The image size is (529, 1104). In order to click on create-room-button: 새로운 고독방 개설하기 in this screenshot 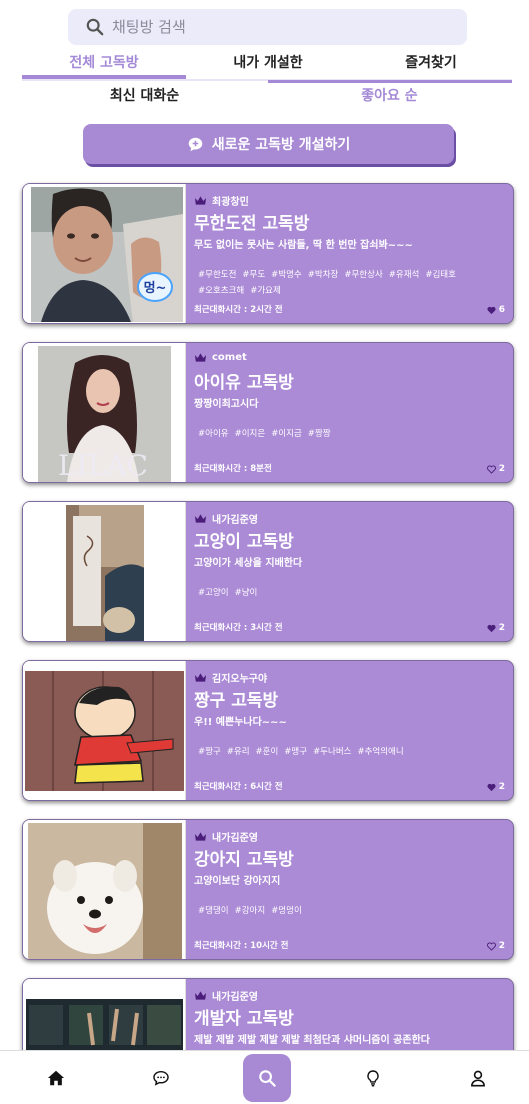, I will do `click(268, 144)`.